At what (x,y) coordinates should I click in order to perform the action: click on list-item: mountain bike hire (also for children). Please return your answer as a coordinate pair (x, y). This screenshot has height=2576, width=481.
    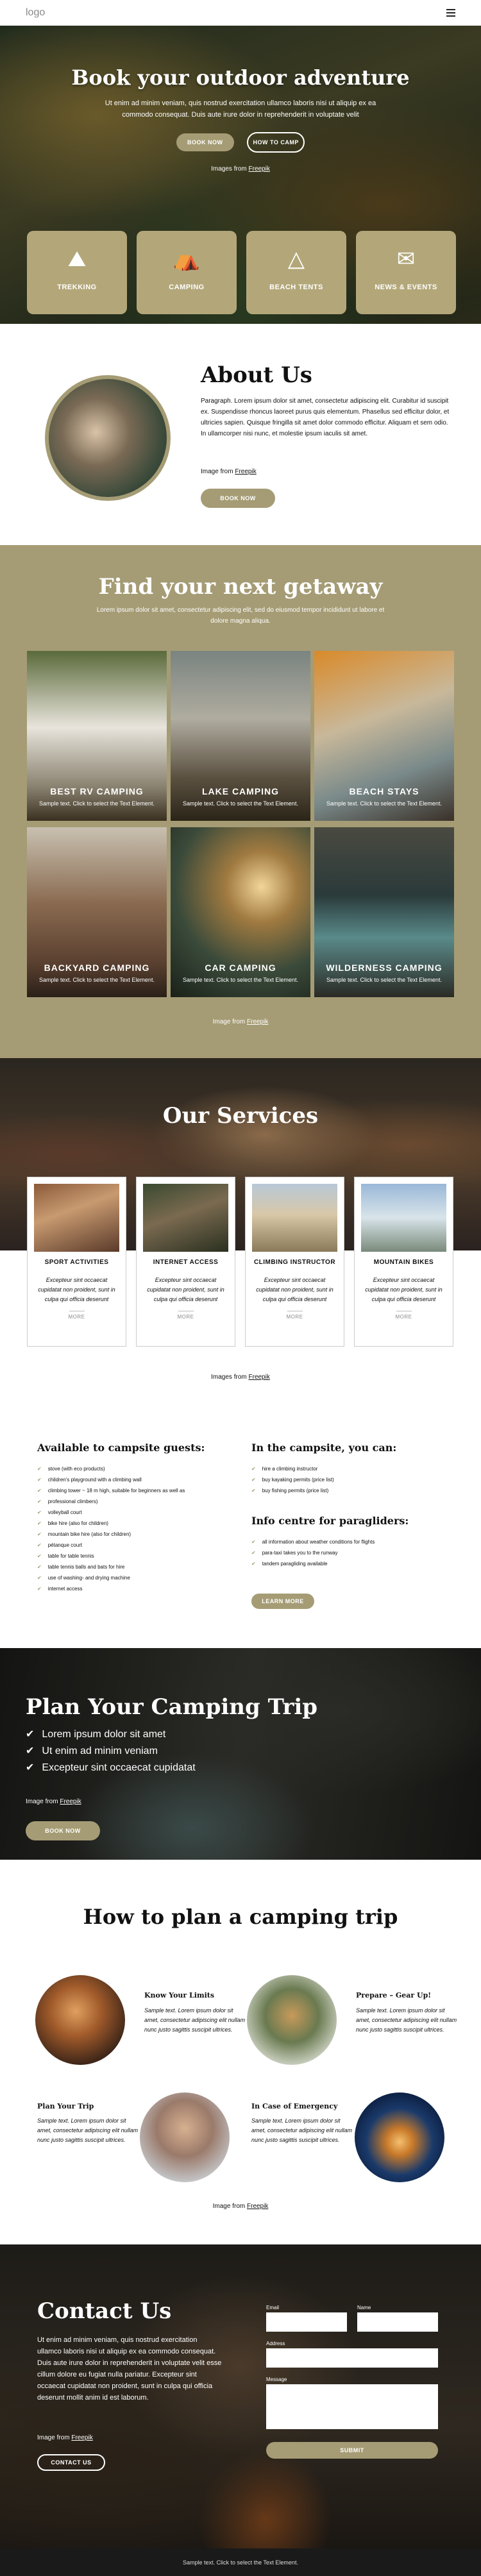
    Looking at the image, I should click on (111, 1534).